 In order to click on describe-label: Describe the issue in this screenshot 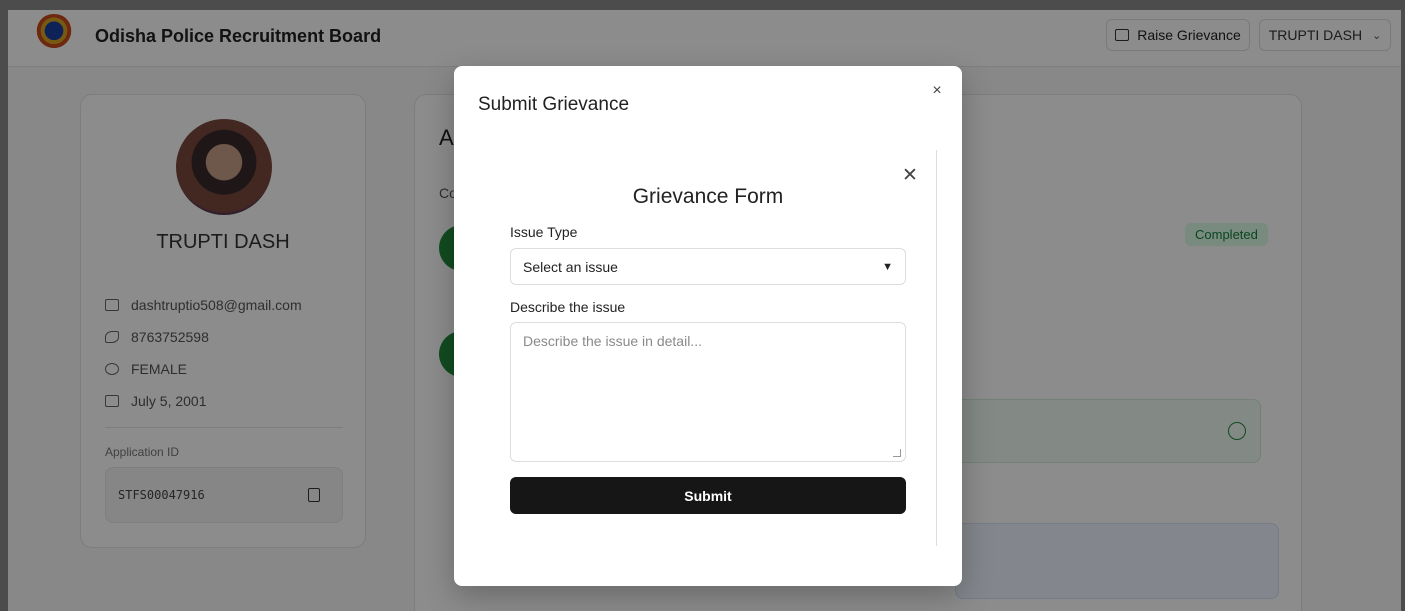, I will do `click(568, 307)`.